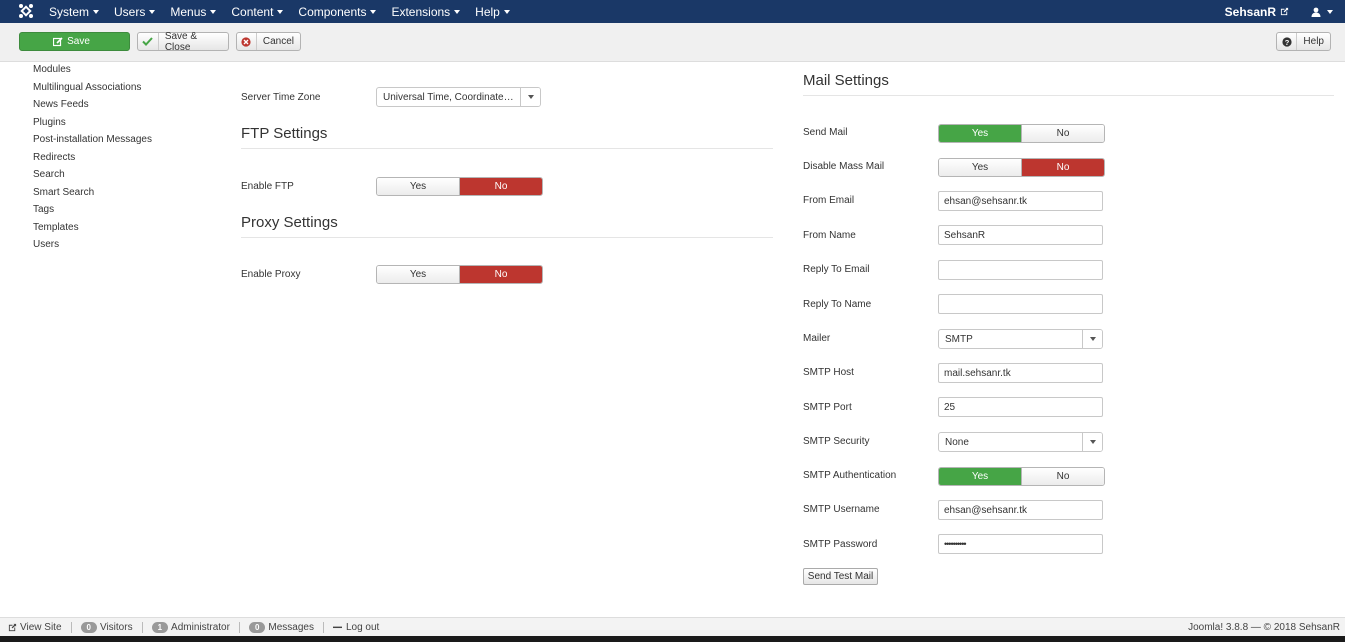 The height and width of the screenshot is (642, 1345). I want to click on sidebar-item-plugins: Plugins, so click(92, 126).